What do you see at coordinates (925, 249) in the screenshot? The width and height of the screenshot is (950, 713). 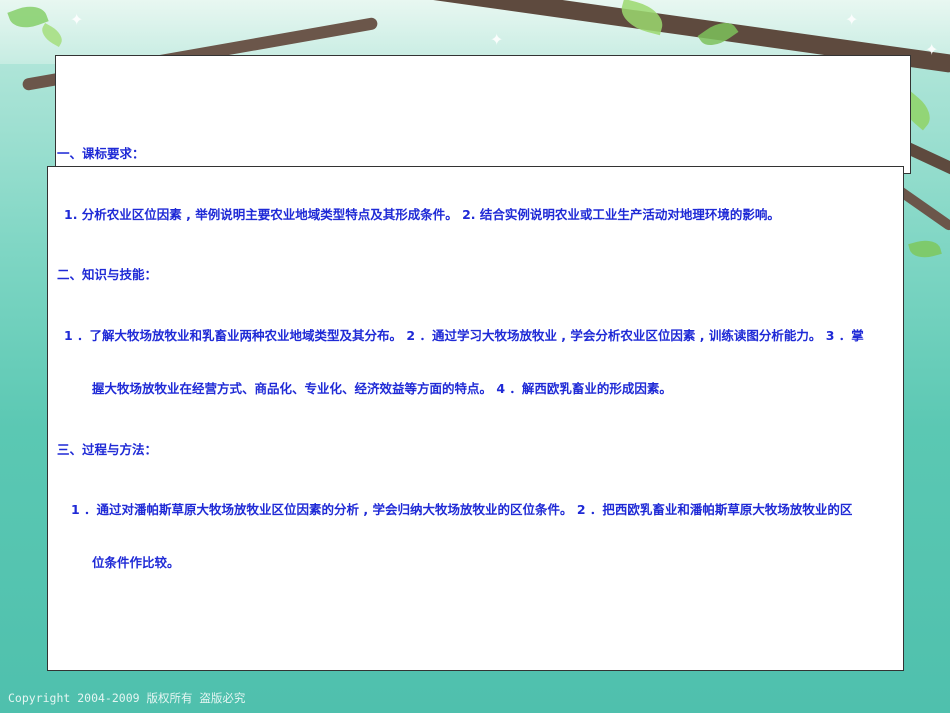 I see `leaf-icon` at bounding box center [925, 249].